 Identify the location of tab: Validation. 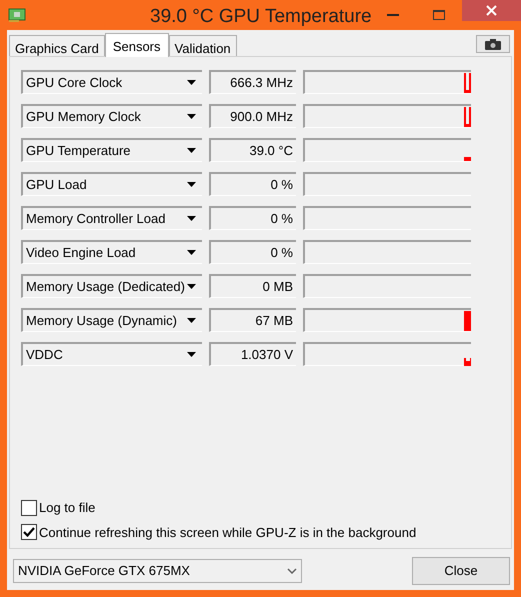
(202, 45).